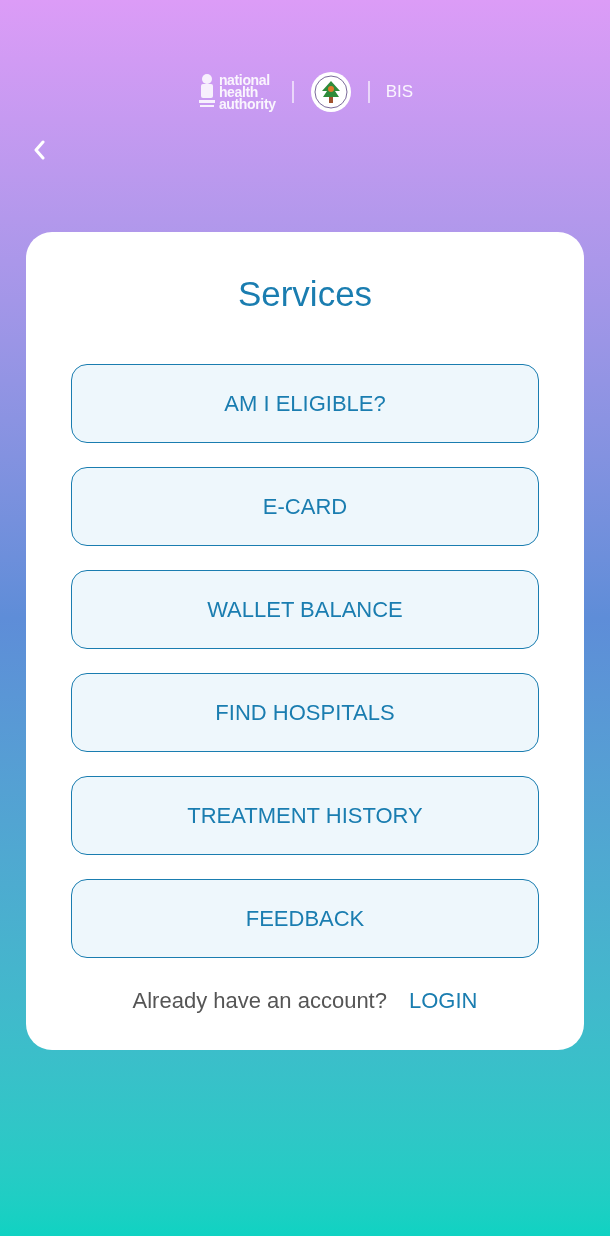  What do you see at coordinates (399, 92) in the screenshot?
I see `header-label: BIS` at bounding box center [399, 92].